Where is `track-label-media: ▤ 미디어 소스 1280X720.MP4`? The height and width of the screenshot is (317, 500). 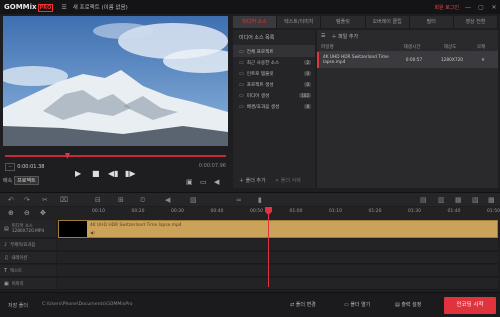 track-label-media: ▤ 미디어 소스 1280X720.MP4 is located at coordinates (28, 229).